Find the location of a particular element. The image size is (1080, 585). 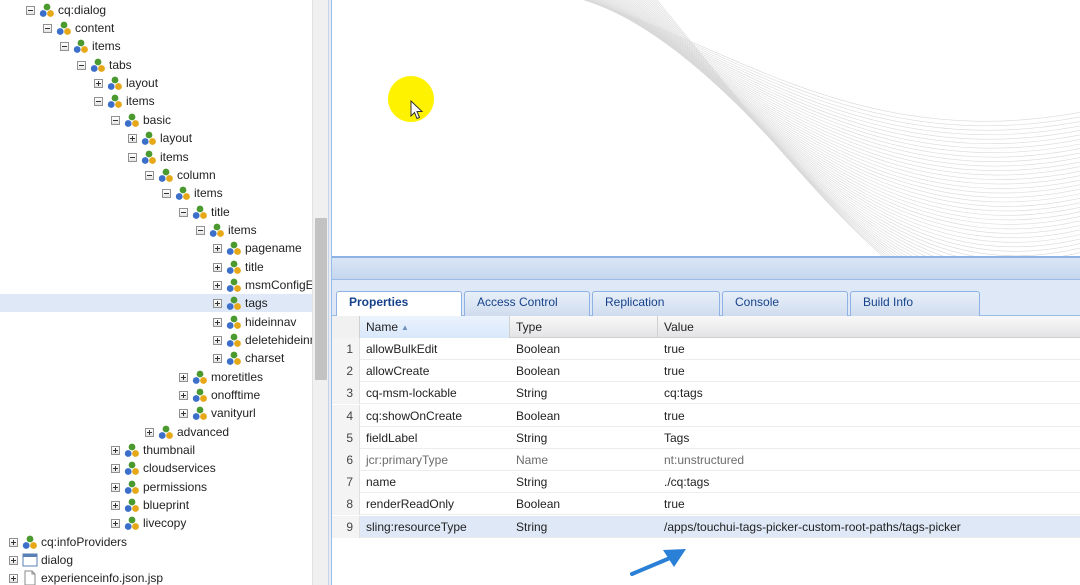

tree-node: permissions is located at coordinates (156, 487).